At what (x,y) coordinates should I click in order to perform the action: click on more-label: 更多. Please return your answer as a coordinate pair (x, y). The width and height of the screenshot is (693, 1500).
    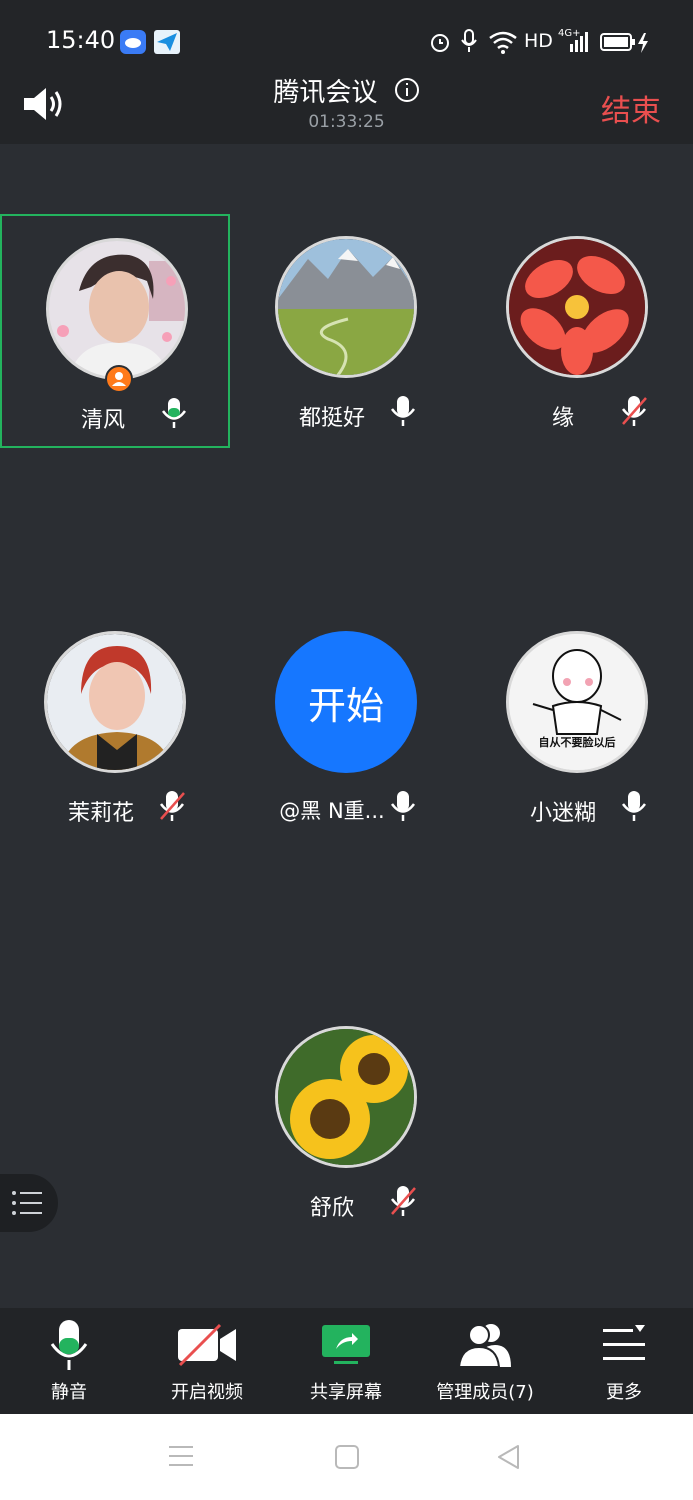
    Looking at the image, I should click on (624, 1392).